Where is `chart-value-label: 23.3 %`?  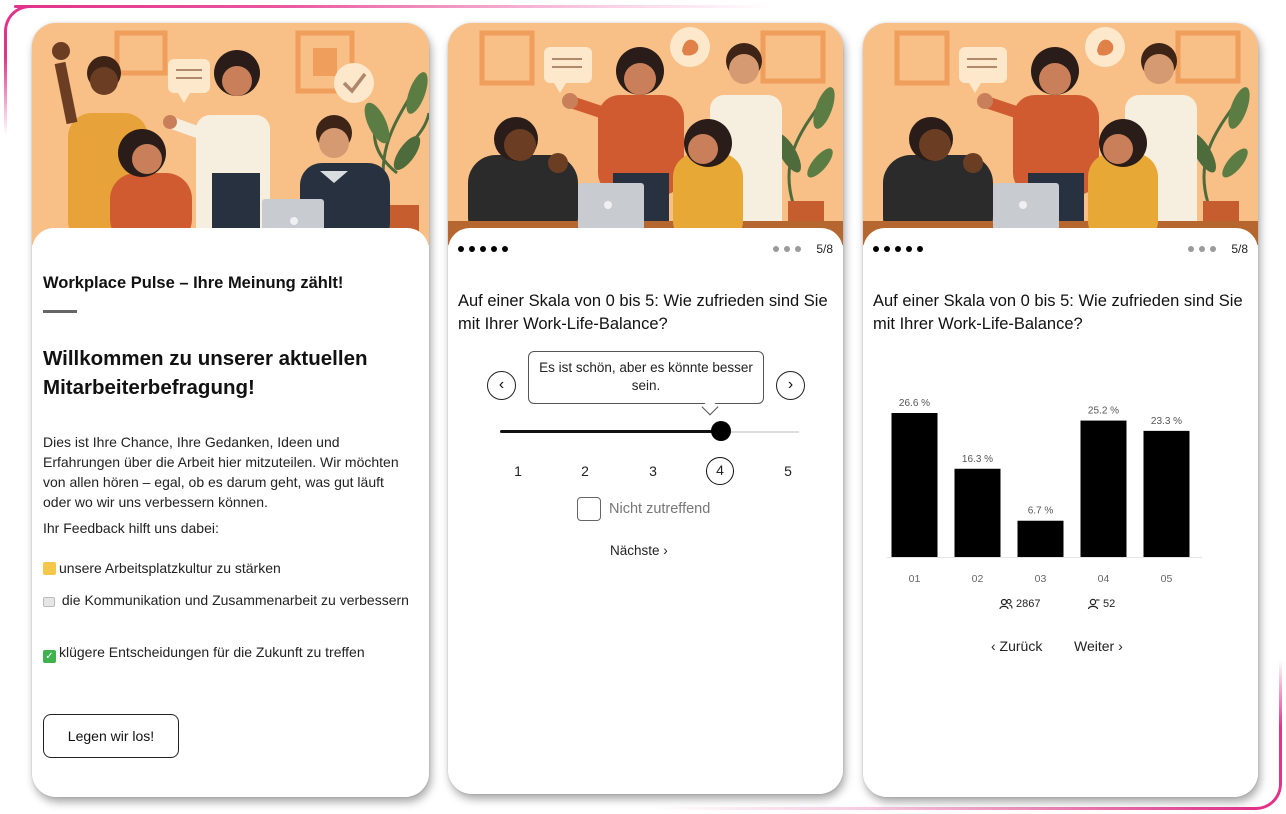 chart-value-label: 23.3 % is located at coordinates (1166, 421).